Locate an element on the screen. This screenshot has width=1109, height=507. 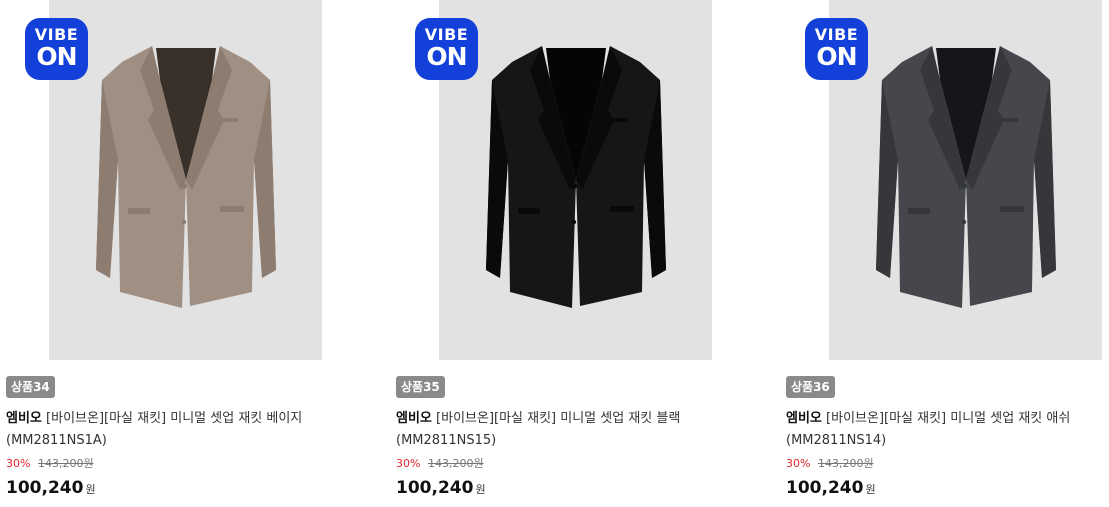
product-name: [바이브온][마실 재킷] 미니멀 셋업 재킷 베이지 is located at coordinates (174, 418).